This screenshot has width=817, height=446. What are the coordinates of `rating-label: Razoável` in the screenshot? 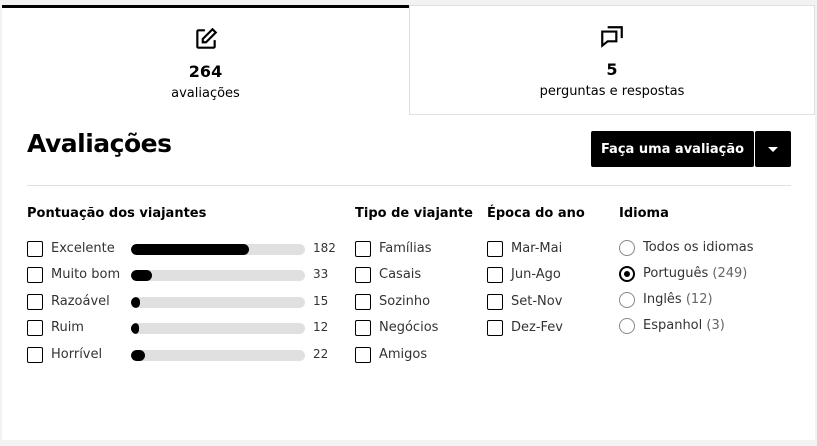 It's located at (80, 301).